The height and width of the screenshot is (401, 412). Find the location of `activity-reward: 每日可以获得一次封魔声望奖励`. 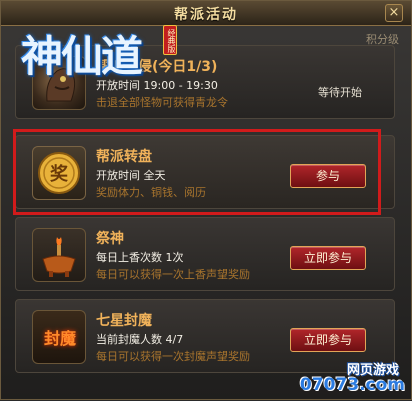

activity-reward: 每日可以获得一次封魔声望奖励 is located at coordinates (173, 356).